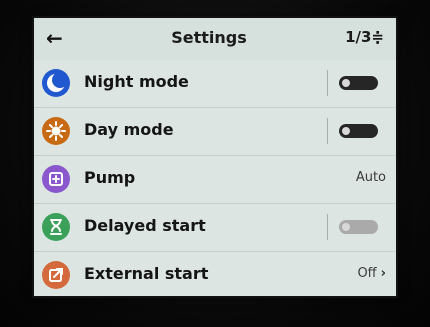 Image resolution: width=430 pixels, height=327 pixels. What do you see at coordinates (56, 83) in the screenshot?
I see `moon-icon` at bounding box center [56, 83].